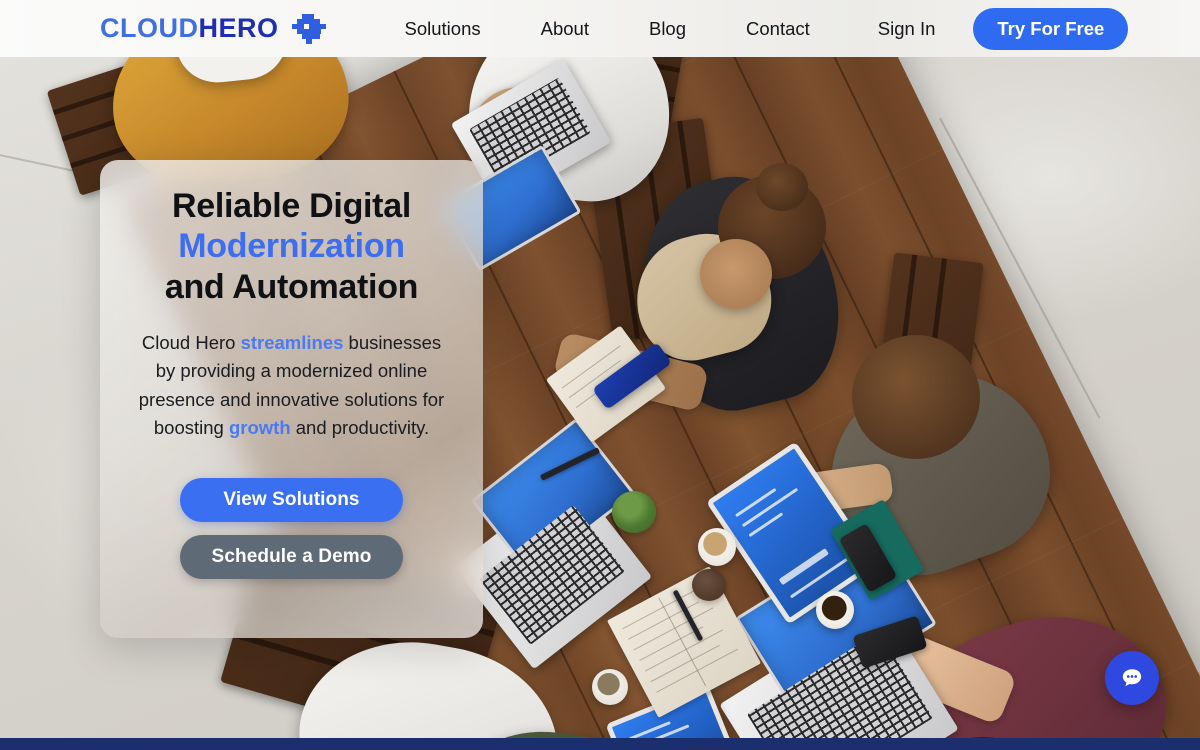 Image resolution: width=1200 pixels, height=750 pixels. What do you see at coordinates (443, 28) in the screenshot?
I see `nav-link-solutions: Solutions` at bounding box center [443, 28].